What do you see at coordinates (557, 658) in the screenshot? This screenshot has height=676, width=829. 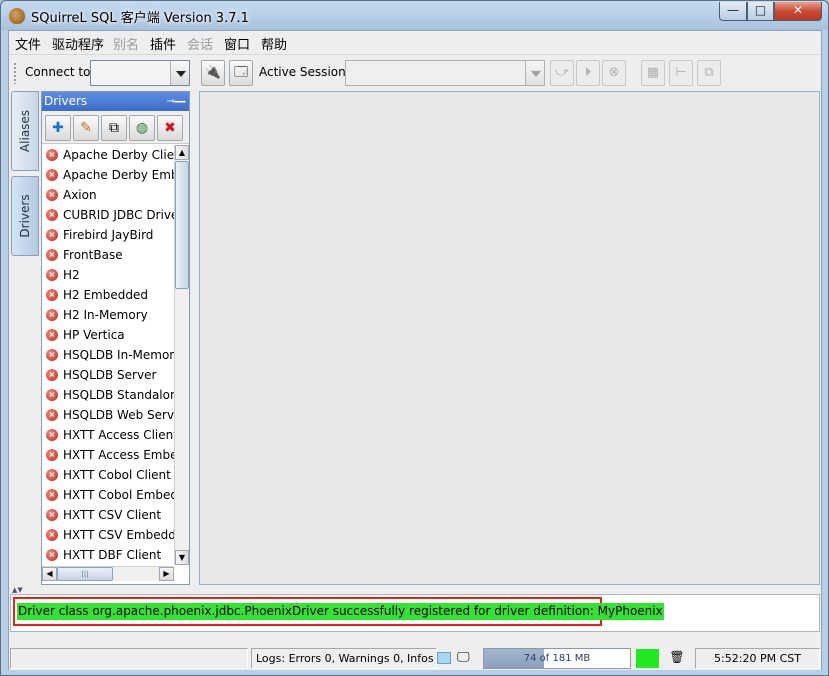 I see `memory-bar: 74 of 181 MB` at bounding box center [557, 658].